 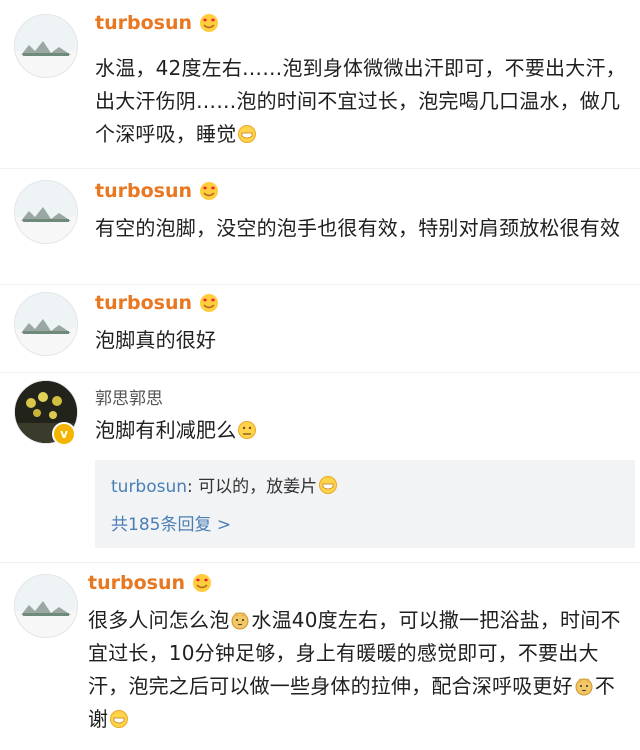 What do you see at coordinates (129, 396) in the screenshot?
I see `comment-username: 郭思郭思` at bounding box center [129, 396].